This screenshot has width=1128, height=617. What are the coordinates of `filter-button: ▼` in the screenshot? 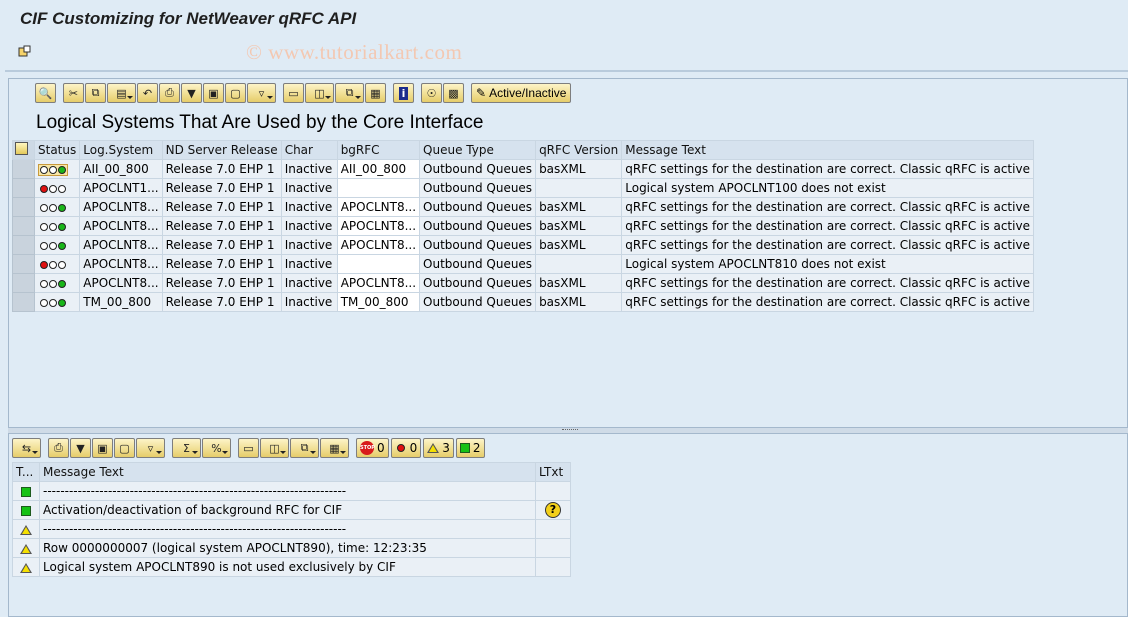 It's located at (191, 93).